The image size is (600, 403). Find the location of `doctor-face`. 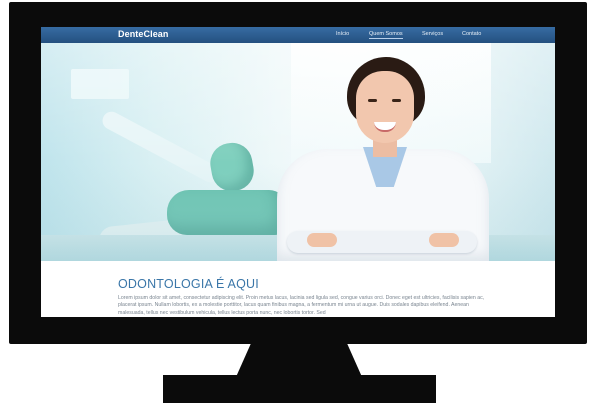

doctor-face is located at coordinates (385, 107).